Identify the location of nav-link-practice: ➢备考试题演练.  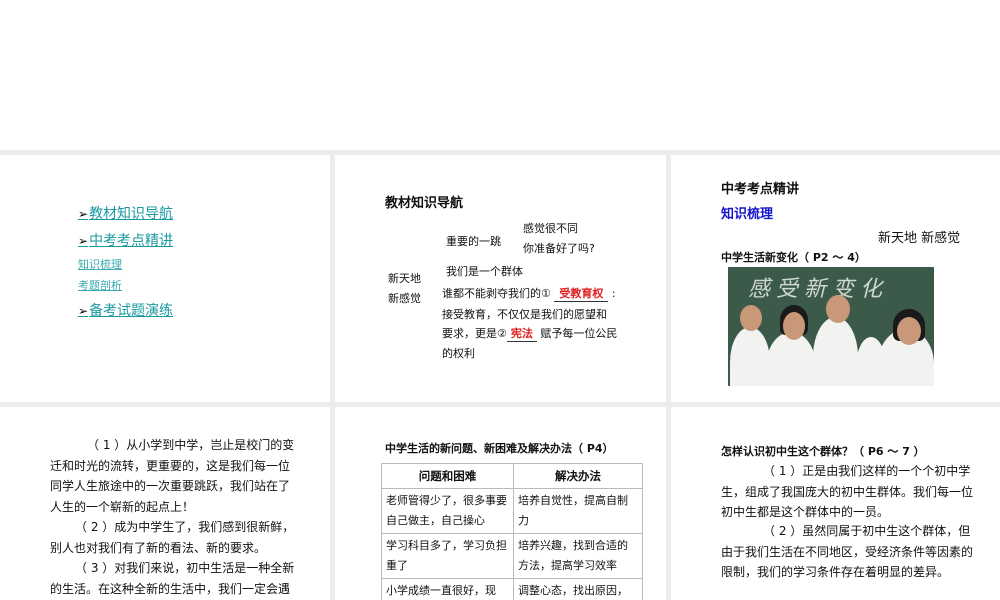
(125, 310).